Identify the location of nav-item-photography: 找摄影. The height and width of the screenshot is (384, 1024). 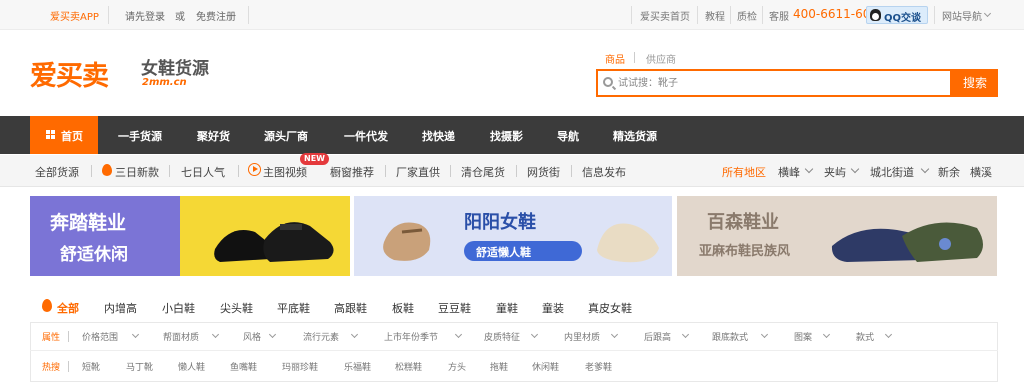
(506, 136).